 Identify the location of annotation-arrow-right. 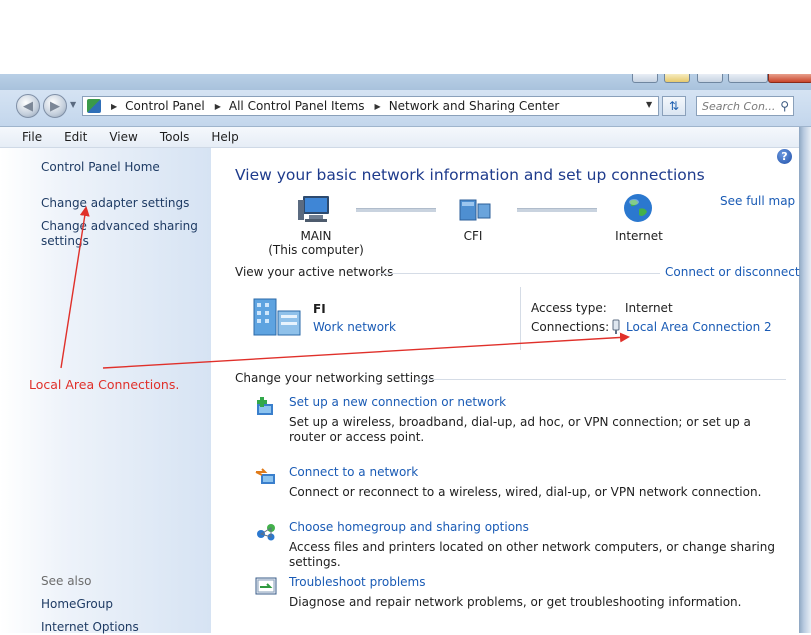
(366, 350).